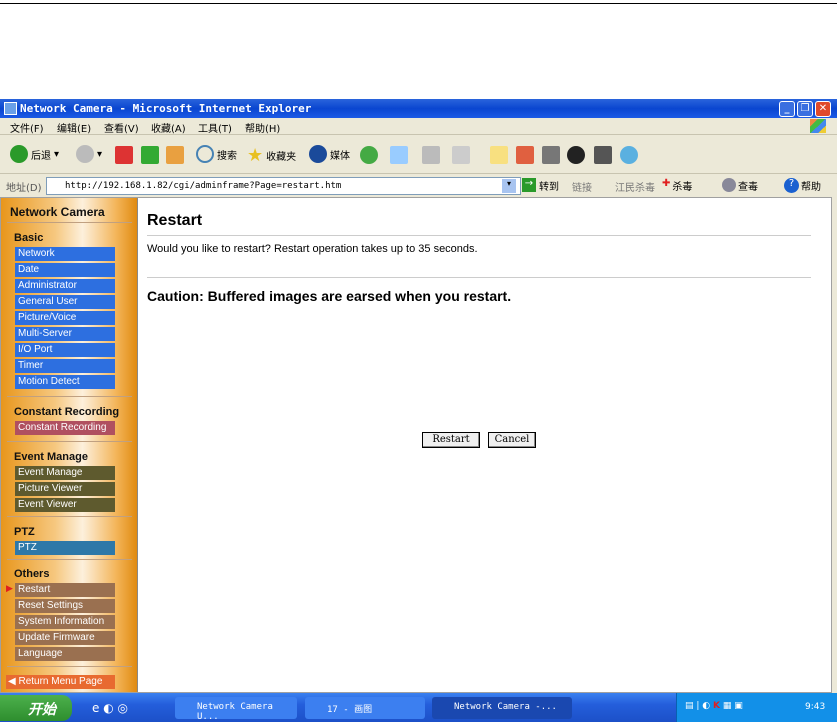 The width and height of the screenshot is (837, 722). Describe the element at coordinates (65, 302) in the screenshot. I see `sidebar-item-general-user: General User` at that location.